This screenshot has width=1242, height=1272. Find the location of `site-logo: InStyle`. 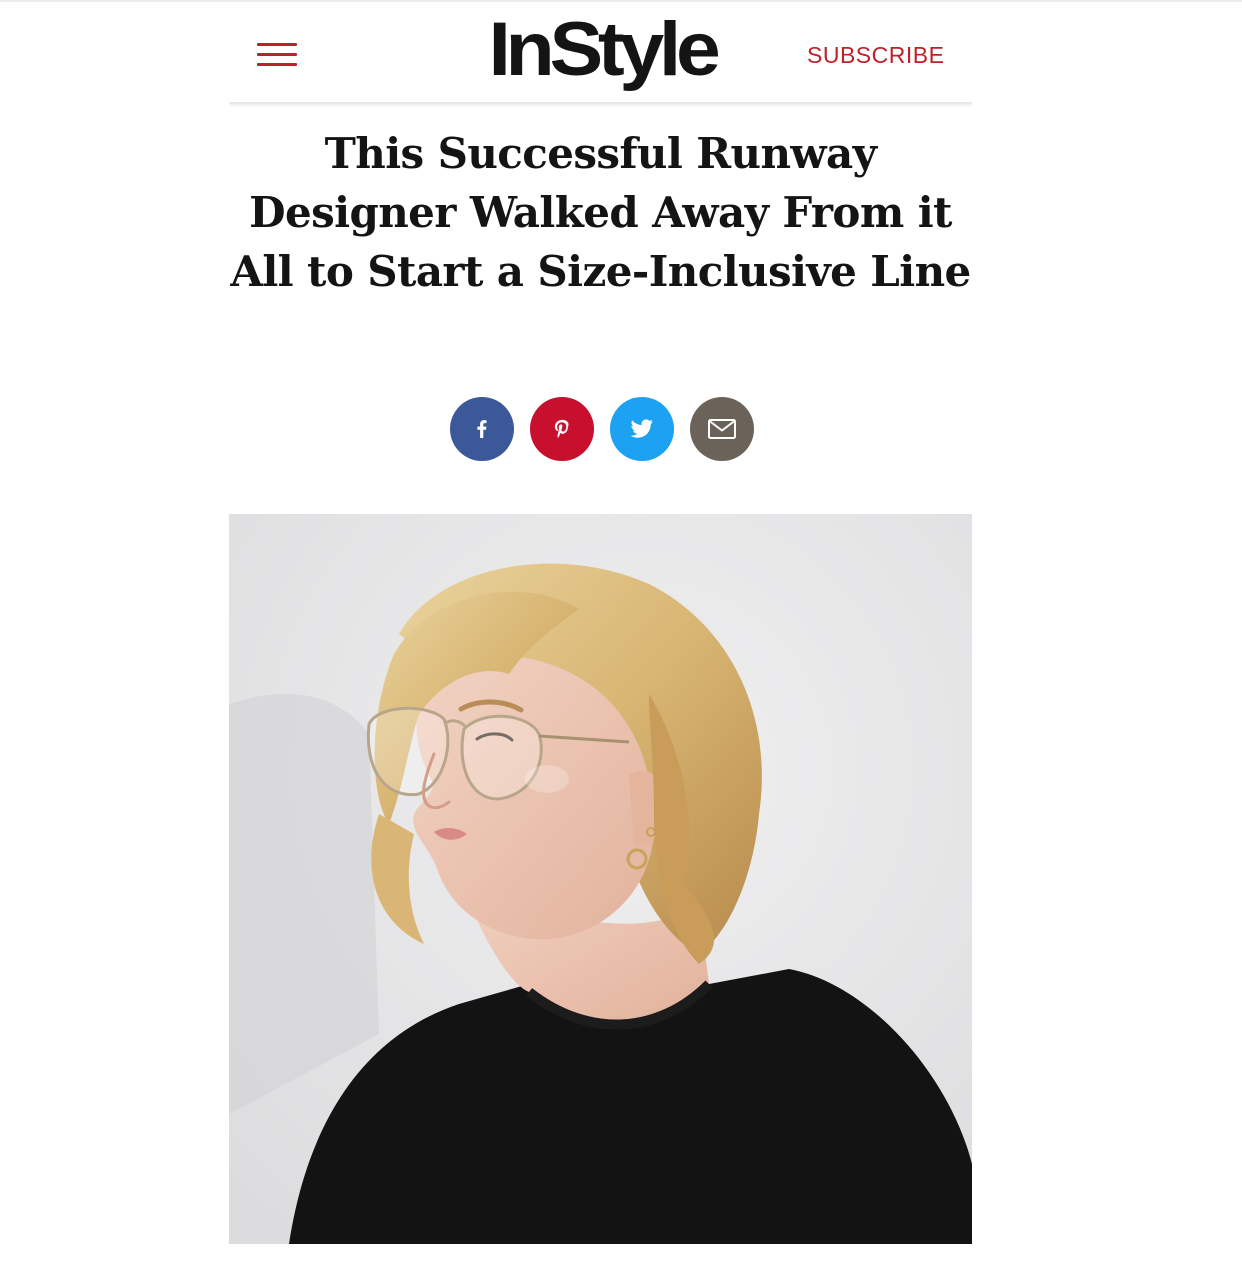

site-logo: InStyle is located at coordinates (601, 50).